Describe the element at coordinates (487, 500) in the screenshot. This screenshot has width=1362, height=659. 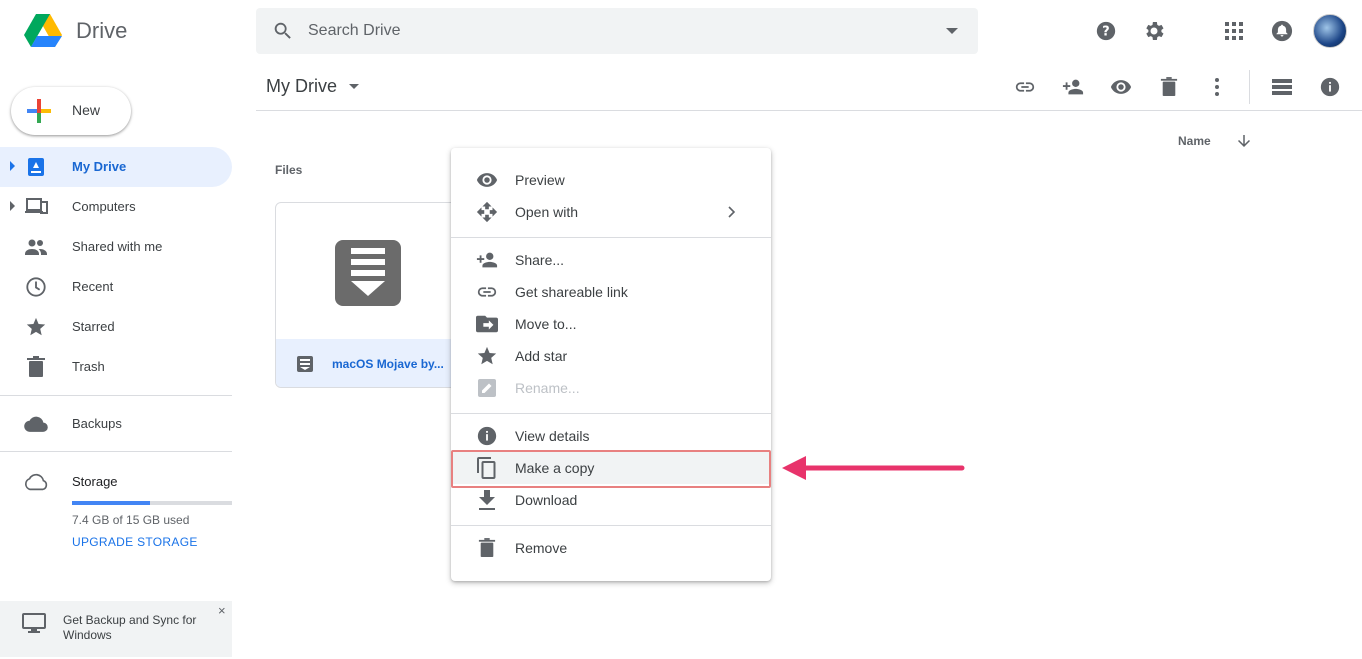
I see `download-icon` at that location.